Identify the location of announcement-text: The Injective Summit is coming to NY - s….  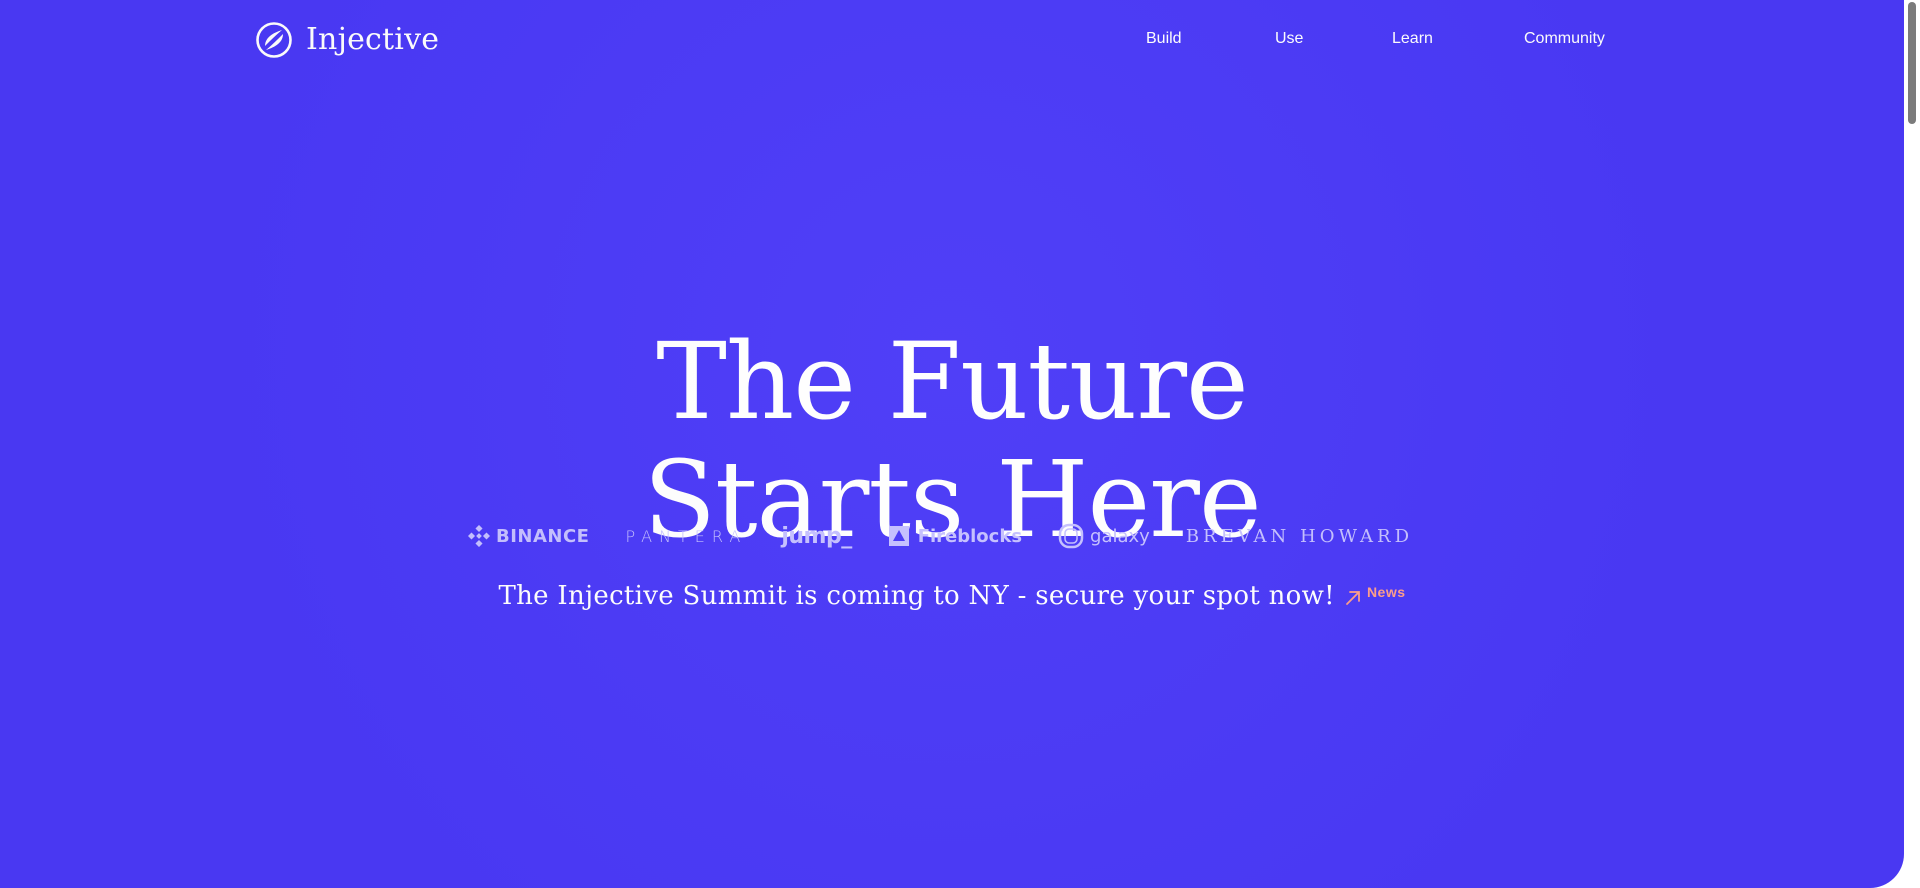
(916, 596).